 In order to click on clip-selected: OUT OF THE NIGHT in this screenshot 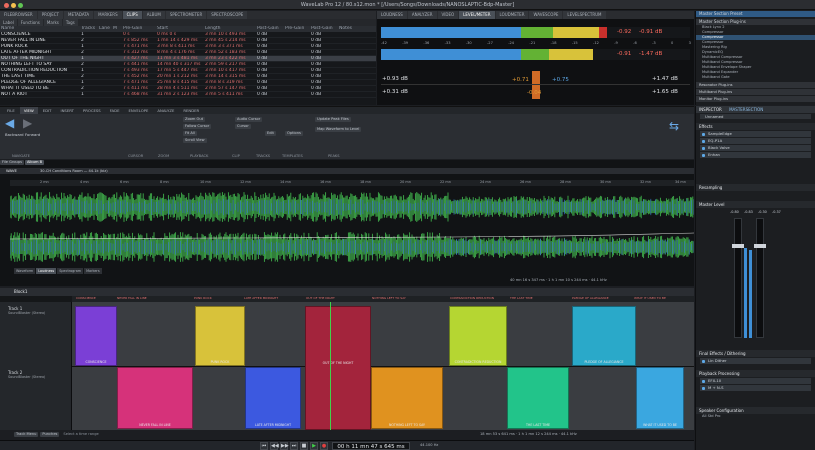, I will do `click(338, 368)`.